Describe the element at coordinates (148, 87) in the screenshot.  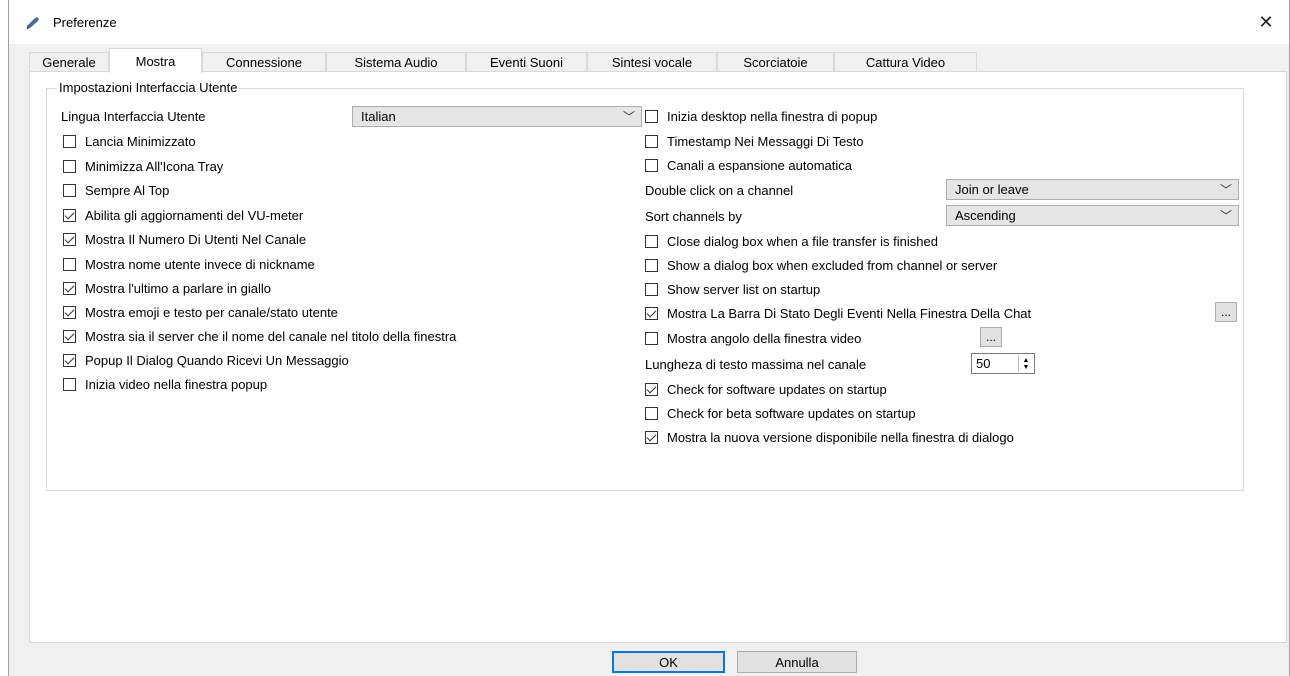
I see `group-title: Impostazioni Interfaccia Utente` at that location.